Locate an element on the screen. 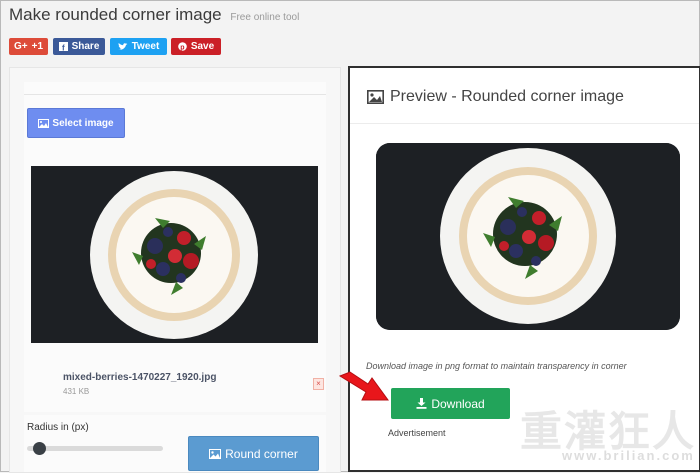 The image size is (700, 473). radius-slider is located at coordinates (95, 448).